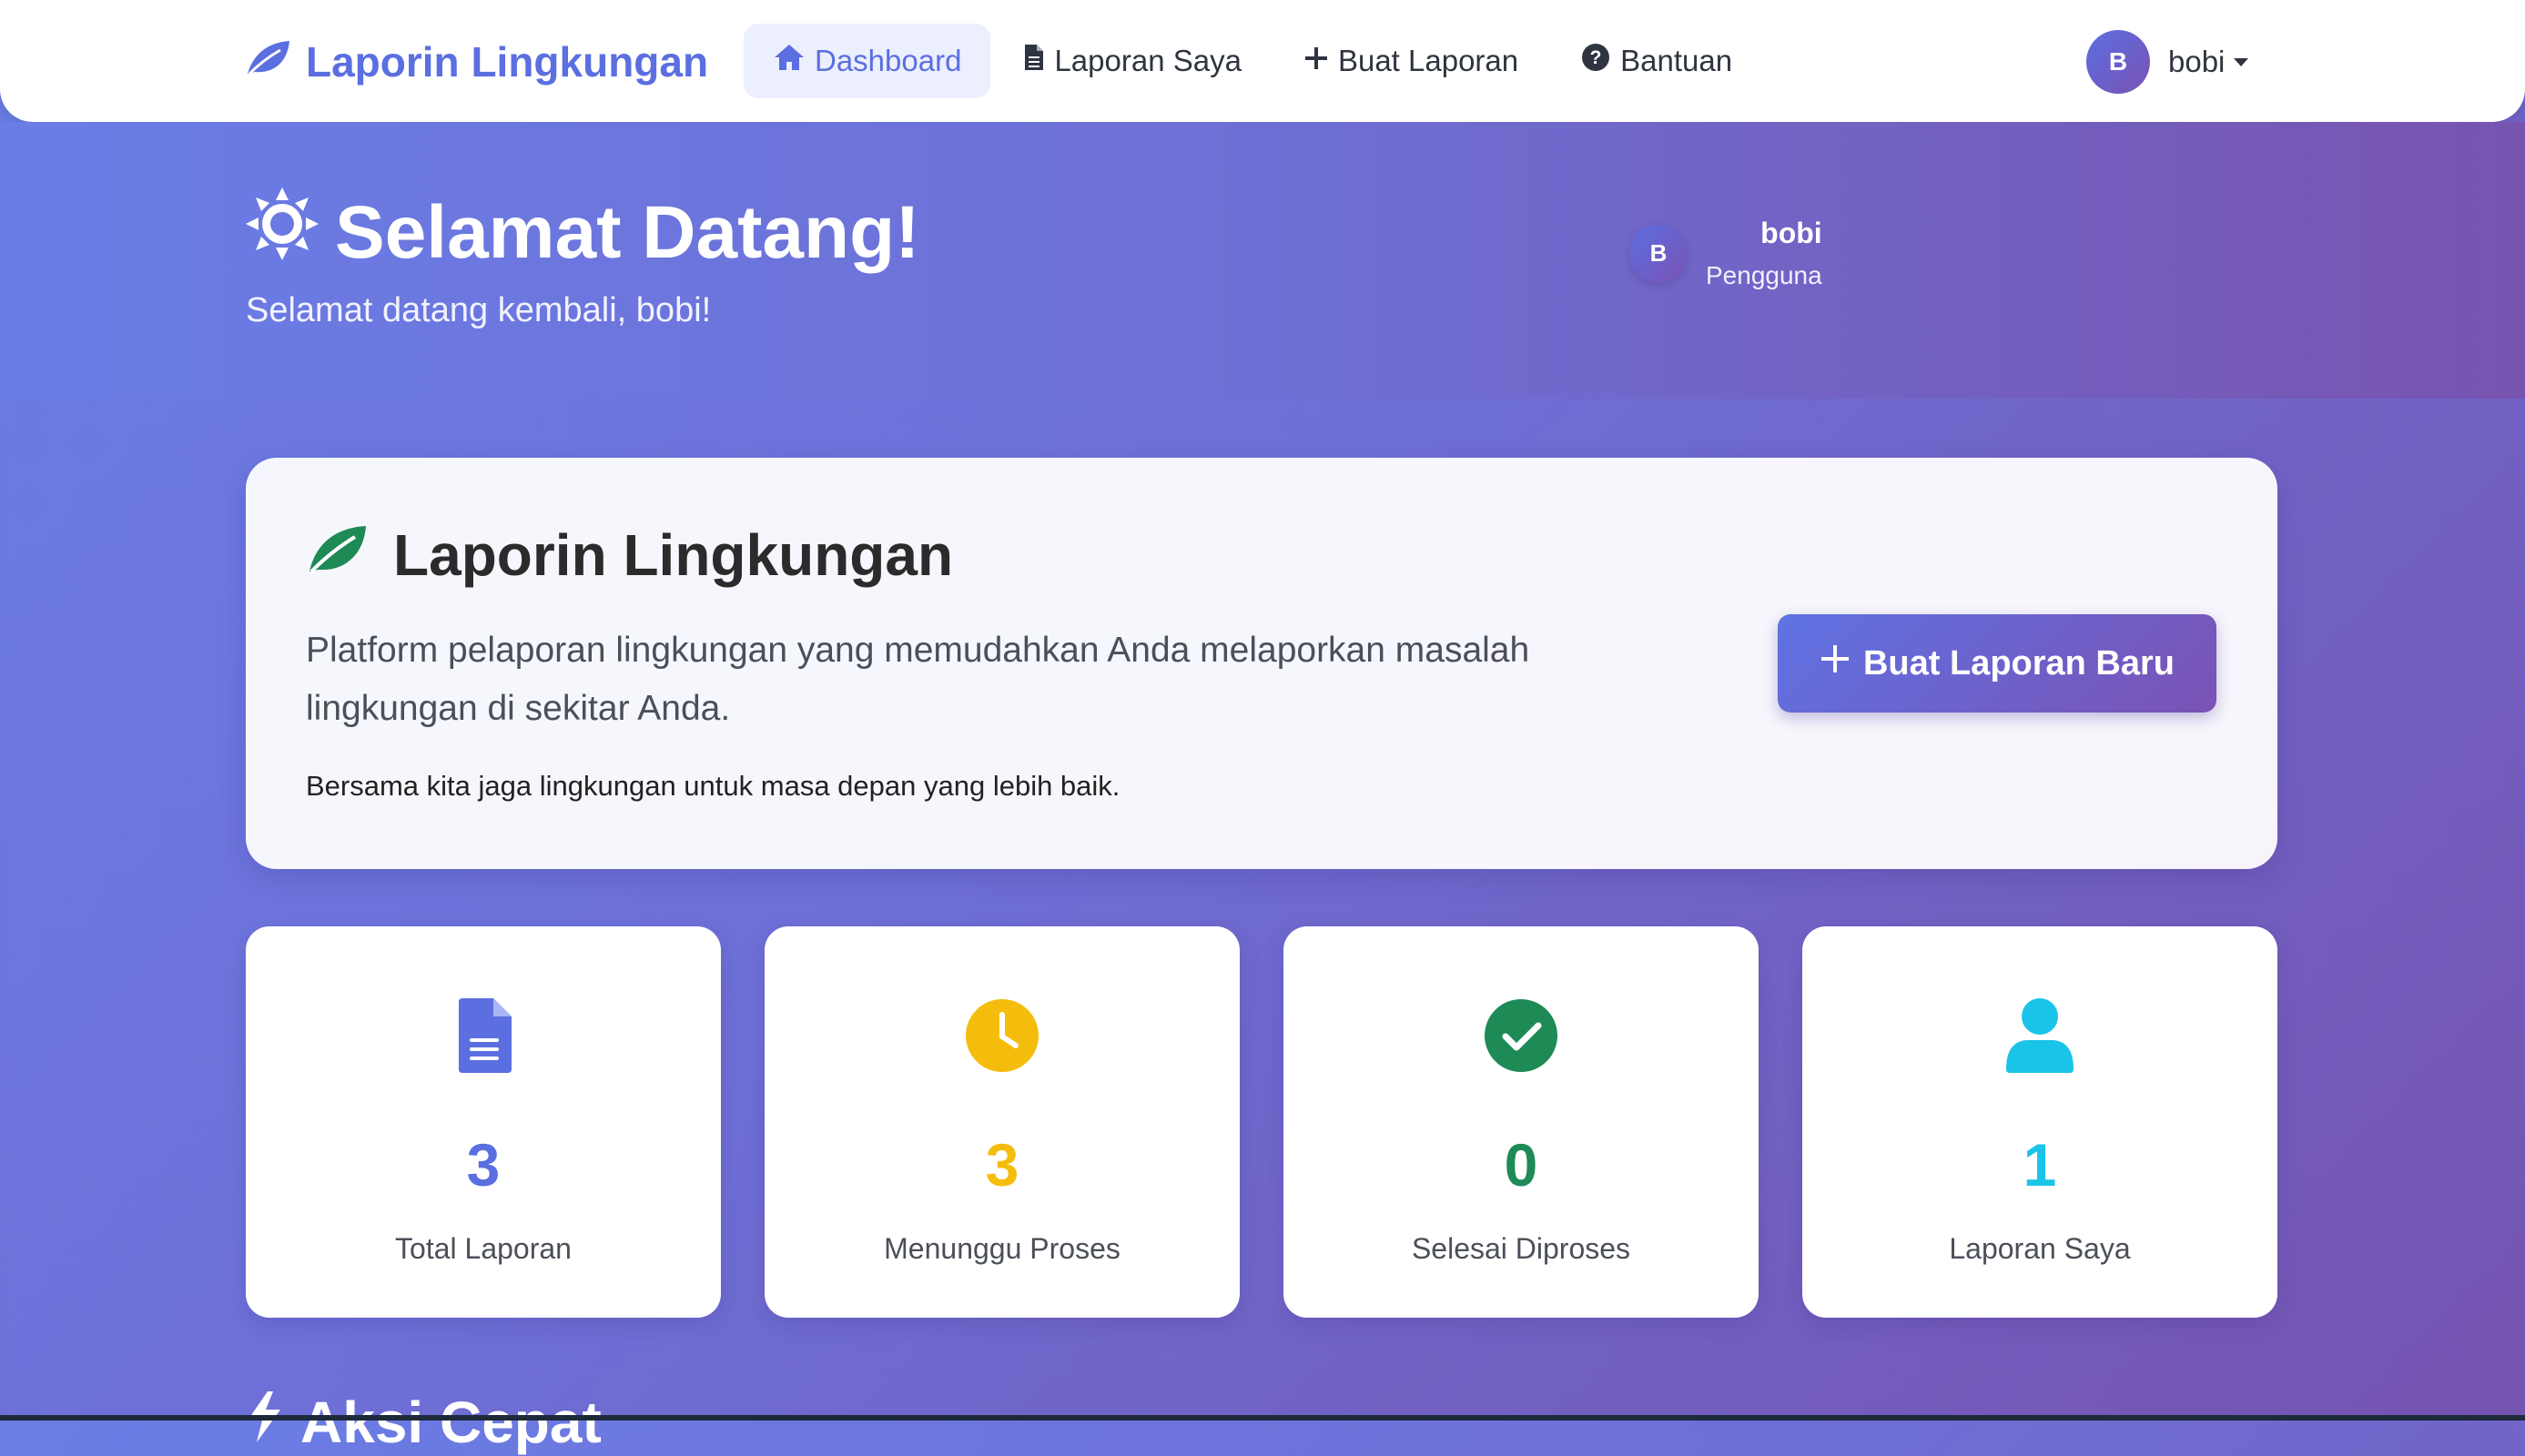  Describe the element at coordinates (2242, 62) in the screenshot. I see `chevron-down-icon` at that location.